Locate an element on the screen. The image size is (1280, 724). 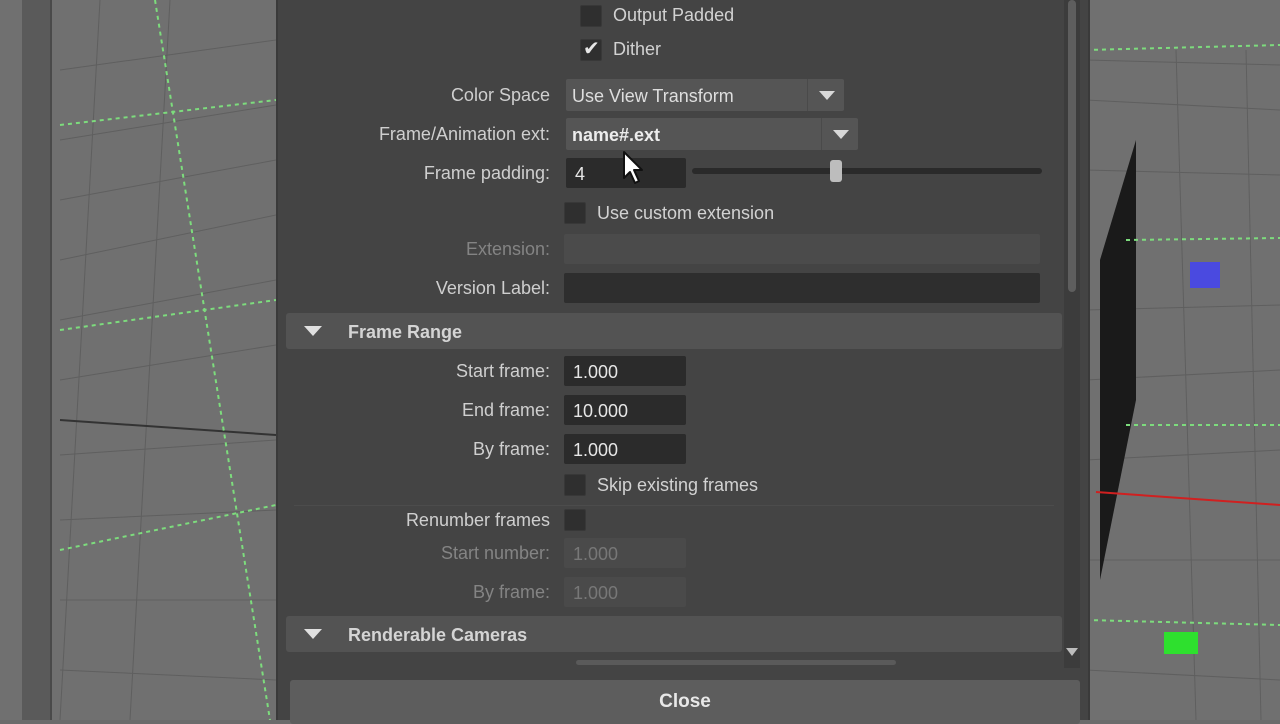
by-frame-input: 1.000 is located at coordinates (625, 449).